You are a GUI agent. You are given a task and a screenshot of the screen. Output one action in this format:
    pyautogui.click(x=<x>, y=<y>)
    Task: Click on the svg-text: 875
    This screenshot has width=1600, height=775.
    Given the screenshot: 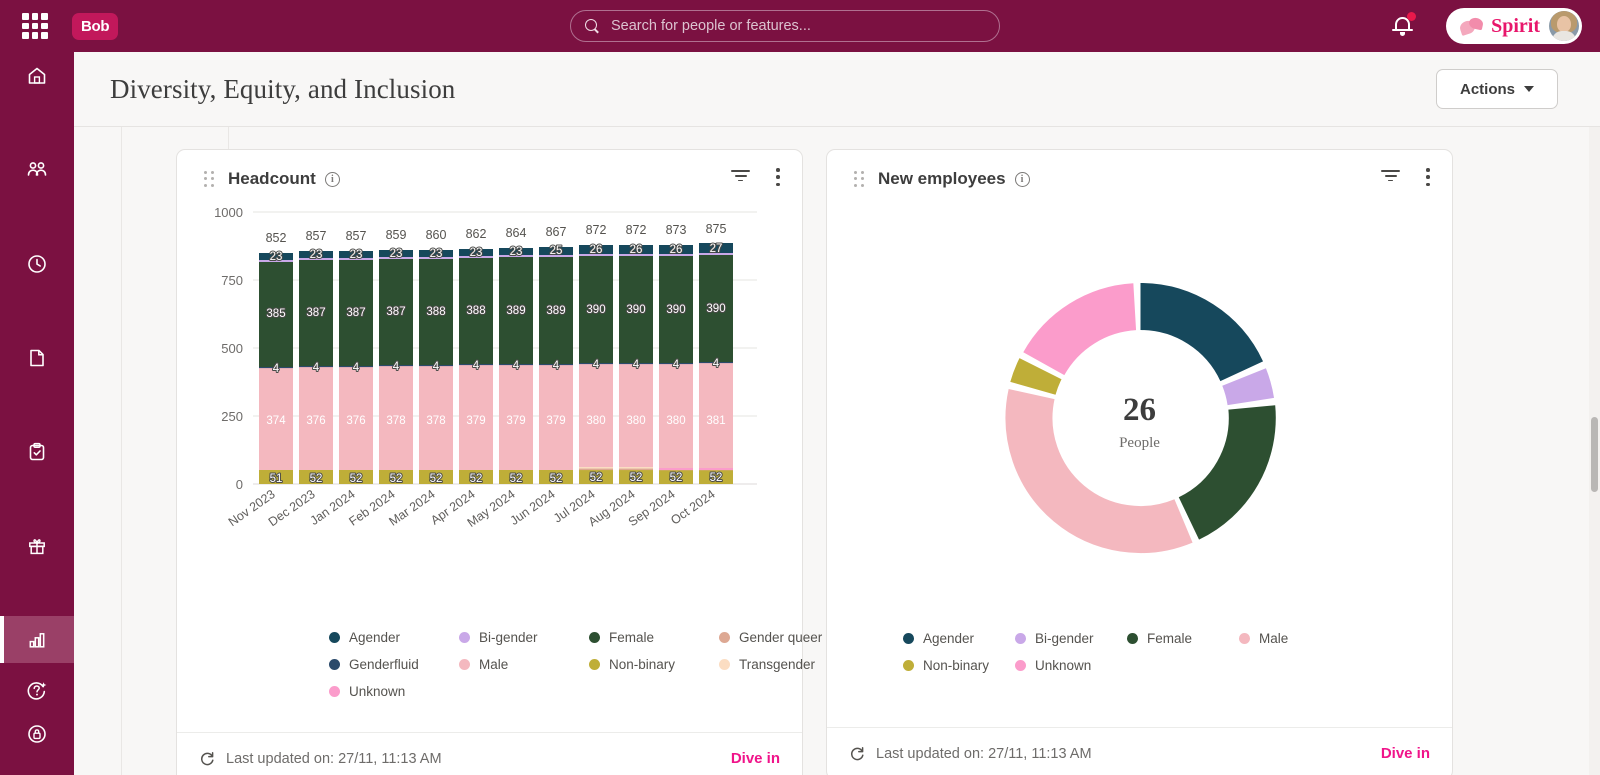 What is the action you would take?
    pyautogui.click(x=716, y=229)
    